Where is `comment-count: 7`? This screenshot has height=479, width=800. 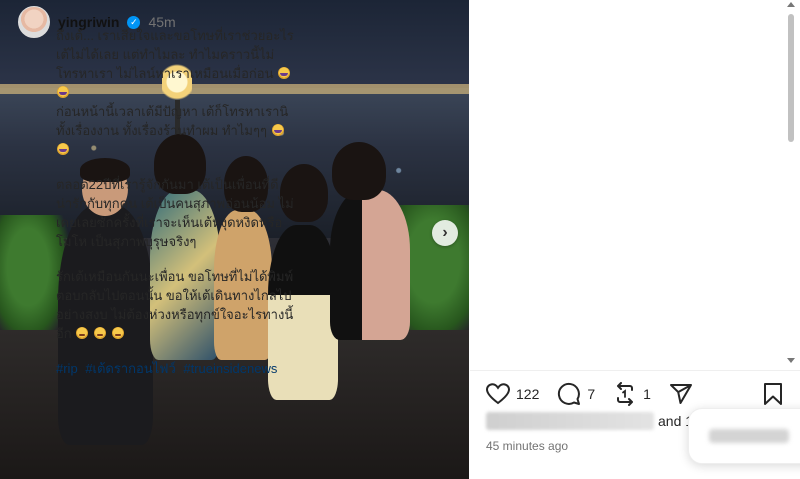
comment-count: 7 is located at coordinates (591, 394).